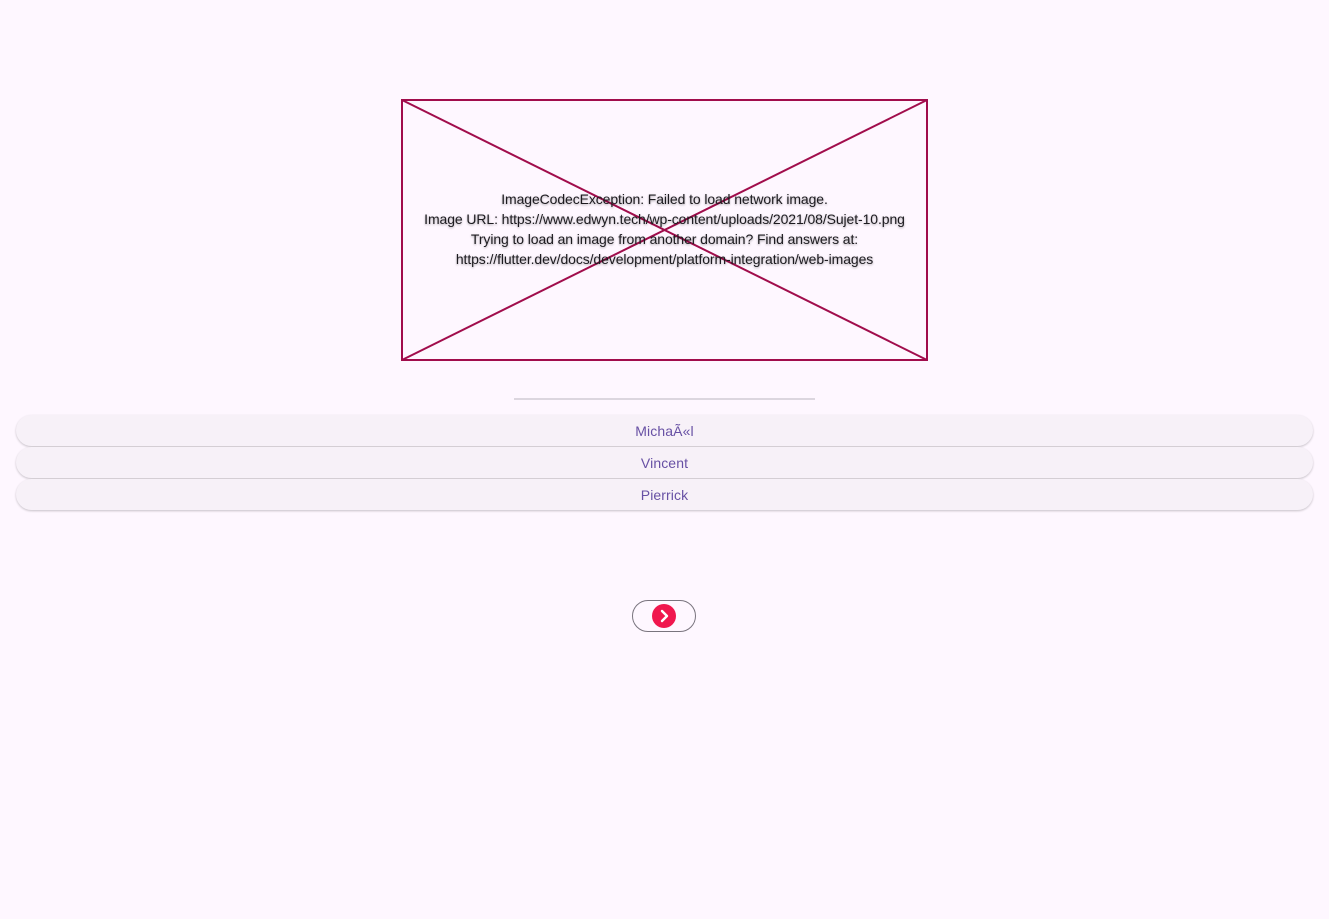 This screenshot has height=919, width=1329. I want to click on answer-option-button: Vincent, so click(664, 462).